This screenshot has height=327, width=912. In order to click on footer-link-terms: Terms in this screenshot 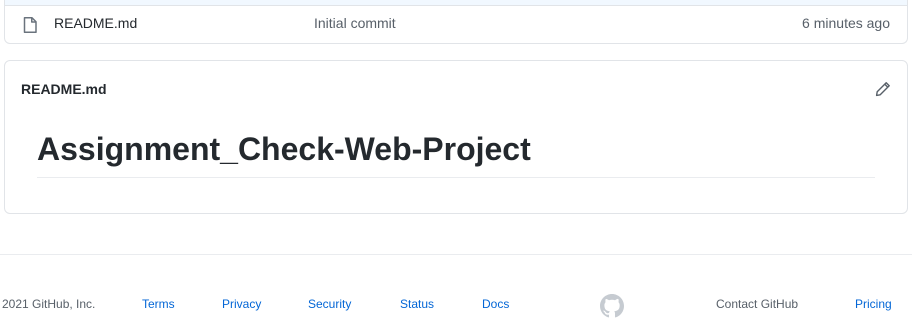, I will do `click(158, 304)`.